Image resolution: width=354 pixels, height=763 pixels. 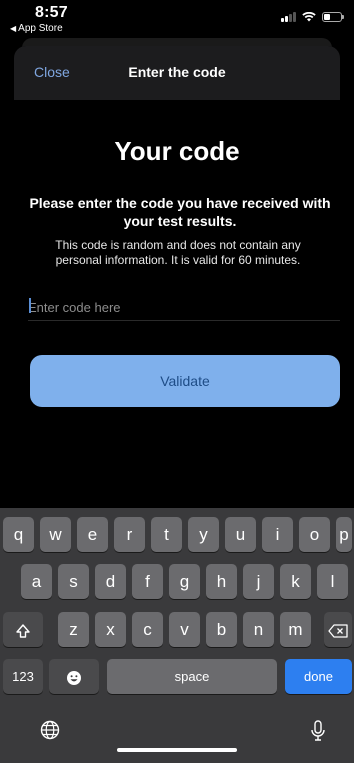 What do you see at coordinates (177, 151) in the screenshot?
I see `page-heading: Your code` at bounding box center [177, 151].